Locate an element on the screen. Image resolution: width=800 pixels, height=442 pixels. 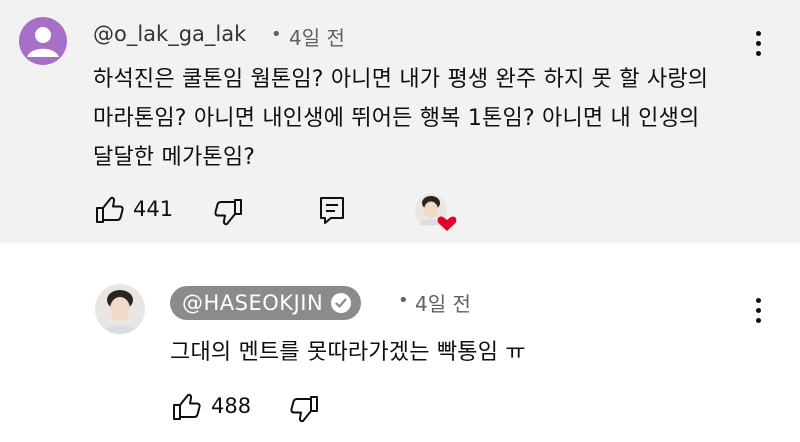
verified-check-icon is located at coordinates (341, 303).